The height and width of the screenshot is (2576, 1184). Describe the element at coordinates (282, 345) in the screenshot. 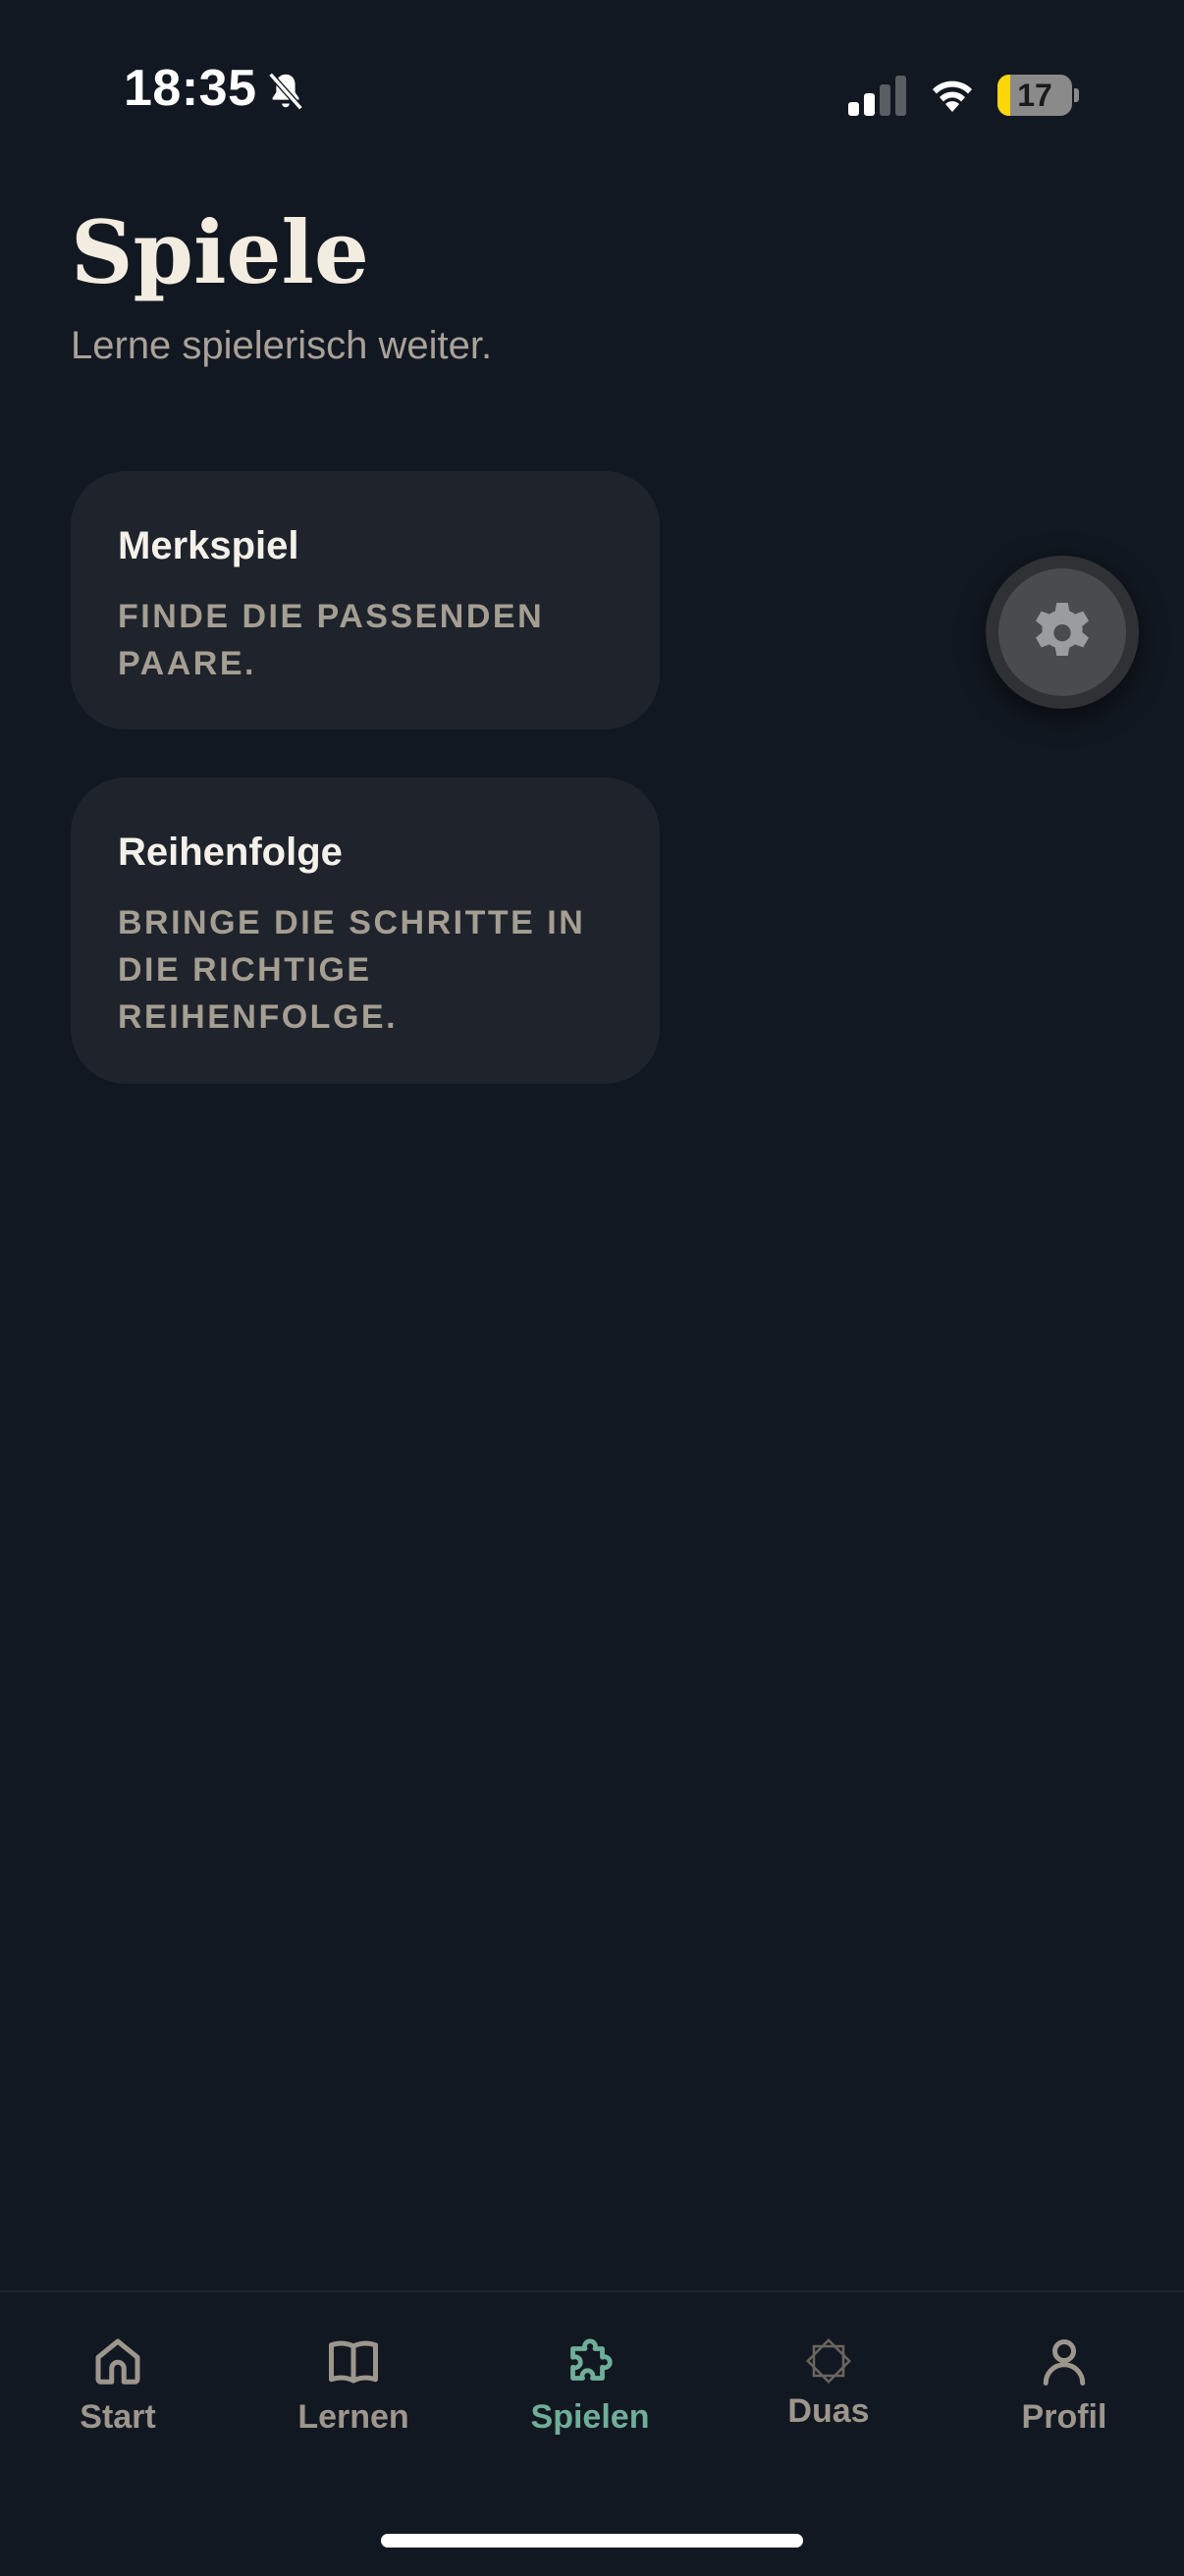

I see `page-subtitle: Lerne spielerisch weiter.` at that location.